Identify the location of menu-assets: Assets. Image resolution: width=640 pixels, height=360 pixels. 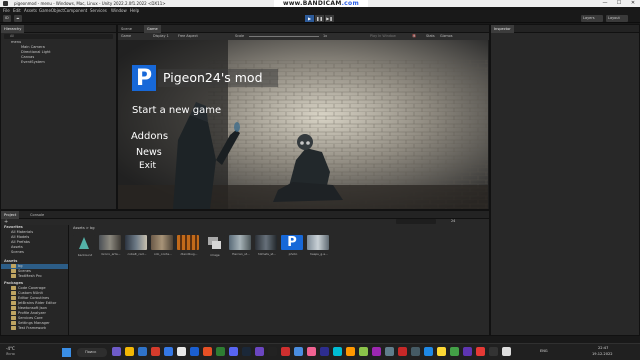
(30, 10).